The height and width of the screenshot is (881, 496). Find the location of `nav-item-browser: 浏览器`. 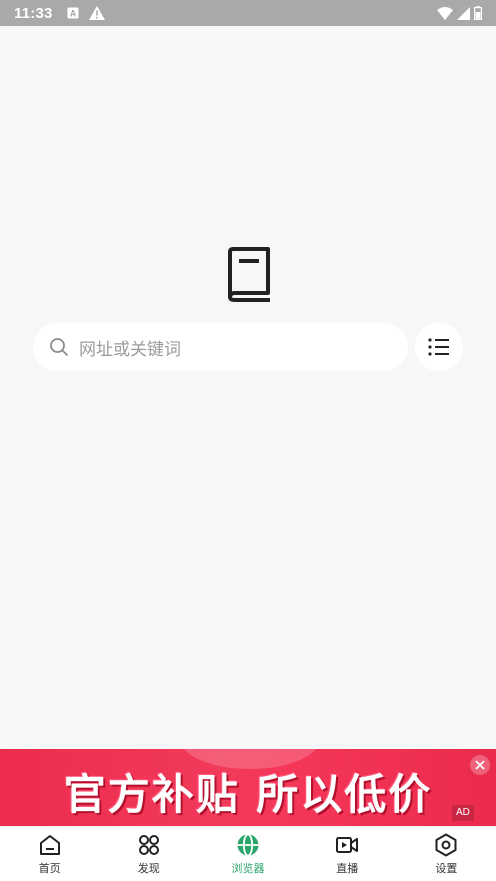

nav-item-browser: 浏览器 is located at coordinates (247, 854).